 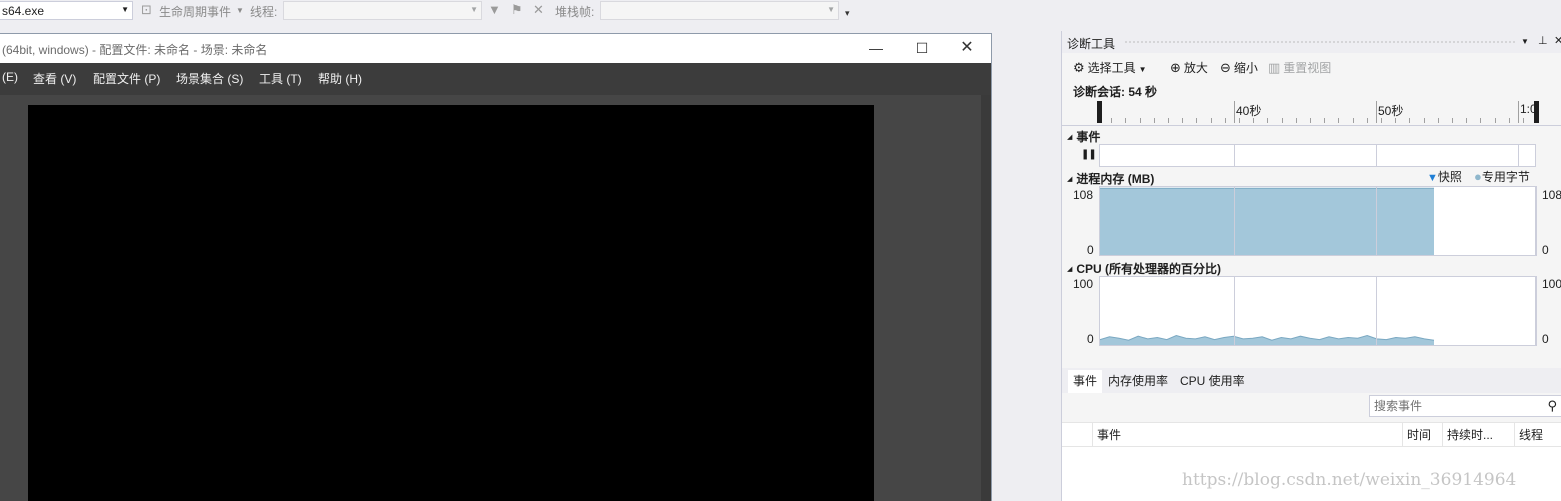 What do you see at coordinates (1318, 113) in the screenshot?
I see `timeline-ruler: 40秒 50秒 1:0` at bounding box center [1318, 113].